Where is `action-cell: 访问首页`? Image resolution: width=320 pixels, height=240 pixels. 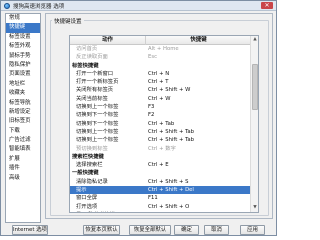 action-cell: 访问首页 is located at coordinates (87, 49).